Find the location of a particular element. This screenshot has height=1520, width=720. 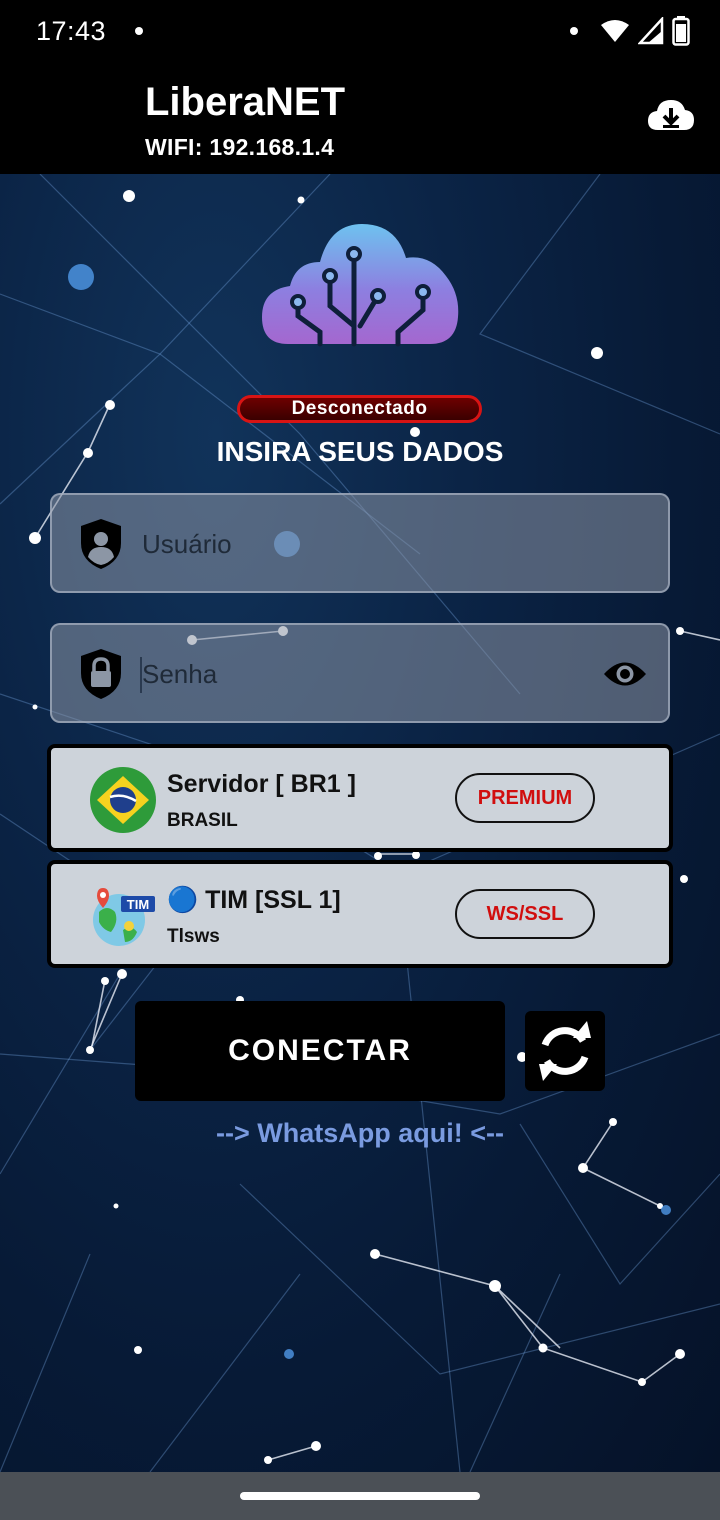

lock-shield-icon is located at coordinates (101, 674).